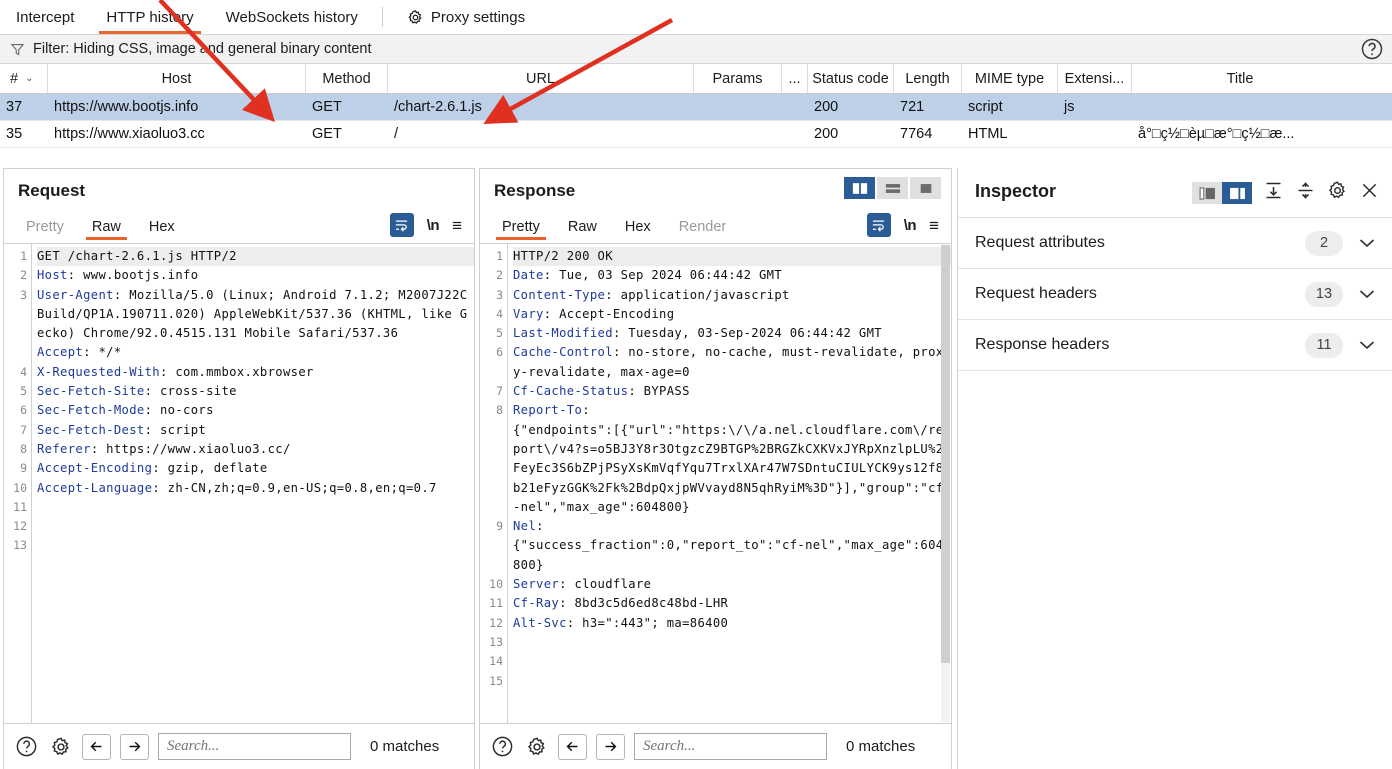  I want to click on column-header-title: Title, so click(1240, 78).